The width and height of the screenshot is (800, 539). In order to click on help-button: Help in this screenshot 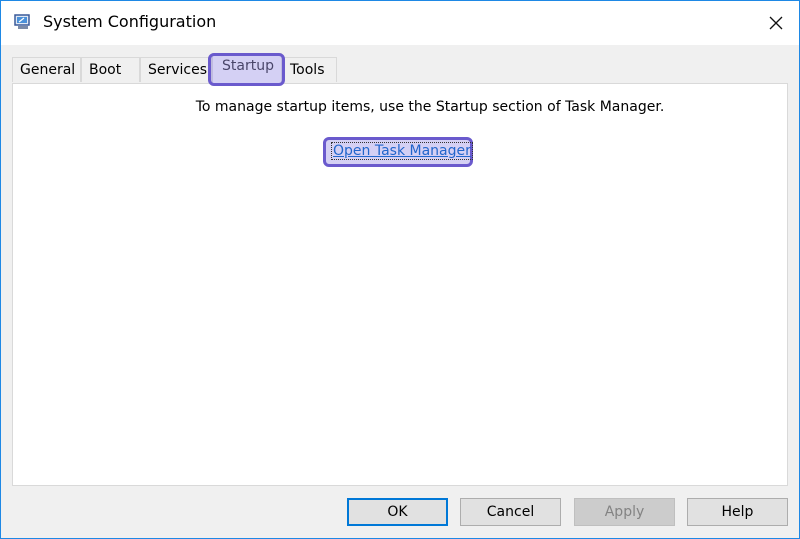, I will do `click(737, 512)`.